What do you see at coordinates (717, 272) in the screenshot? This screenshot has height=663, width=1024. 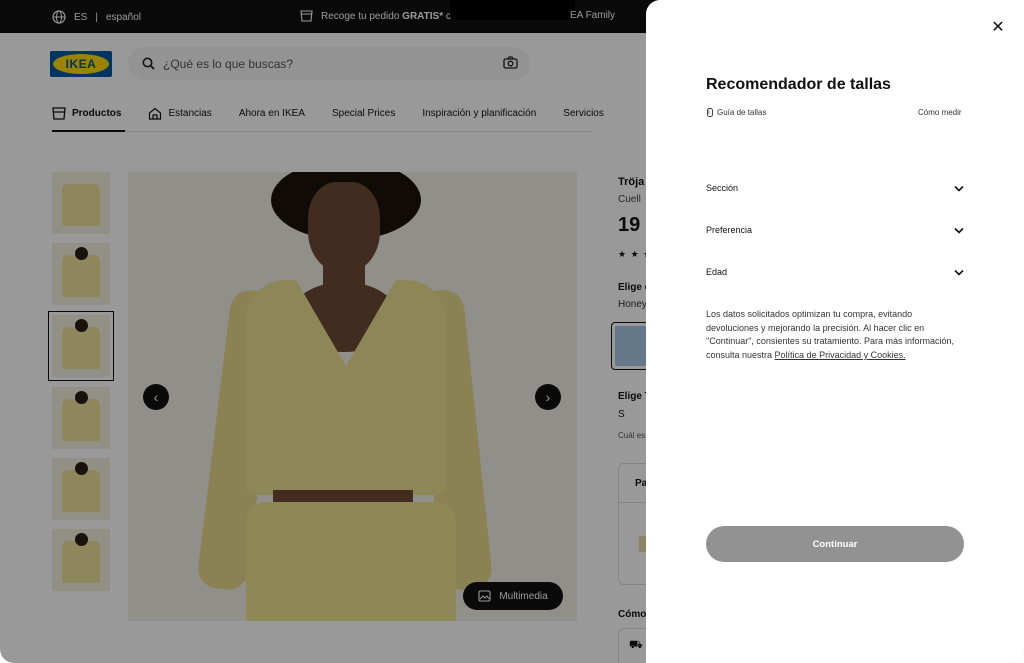 I see `select-label: Edad` at bounding box center [717, 272].